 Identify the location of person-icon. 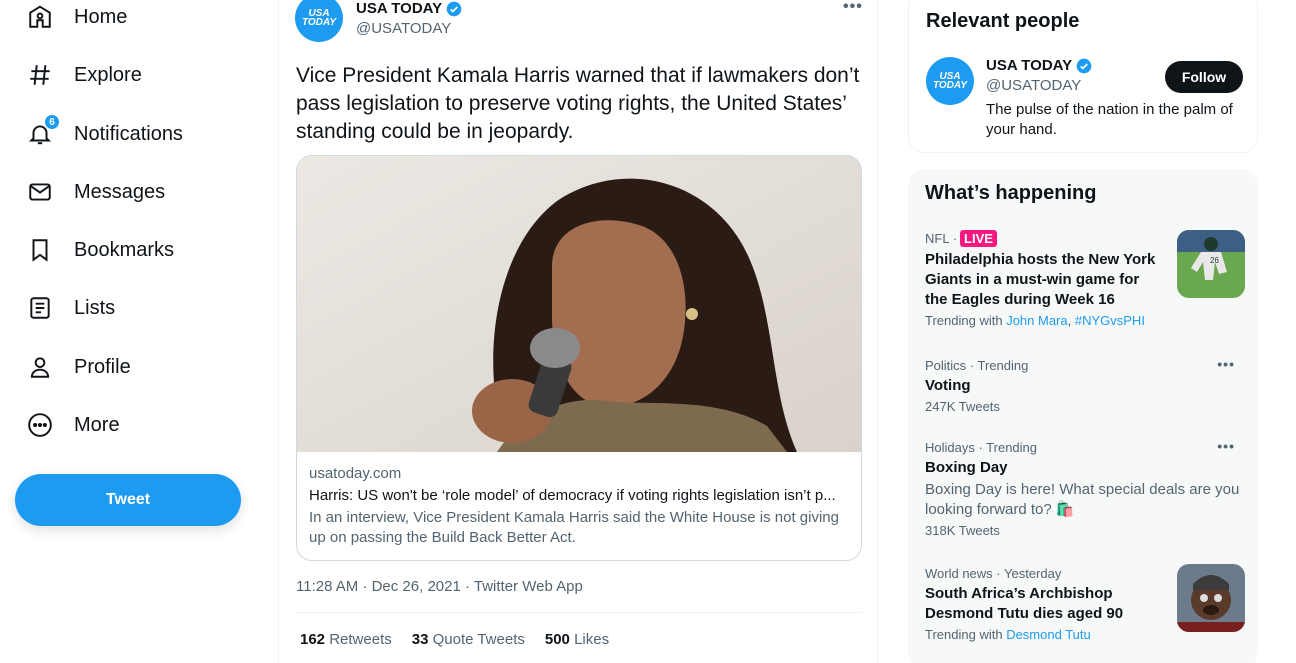
(40, 367).